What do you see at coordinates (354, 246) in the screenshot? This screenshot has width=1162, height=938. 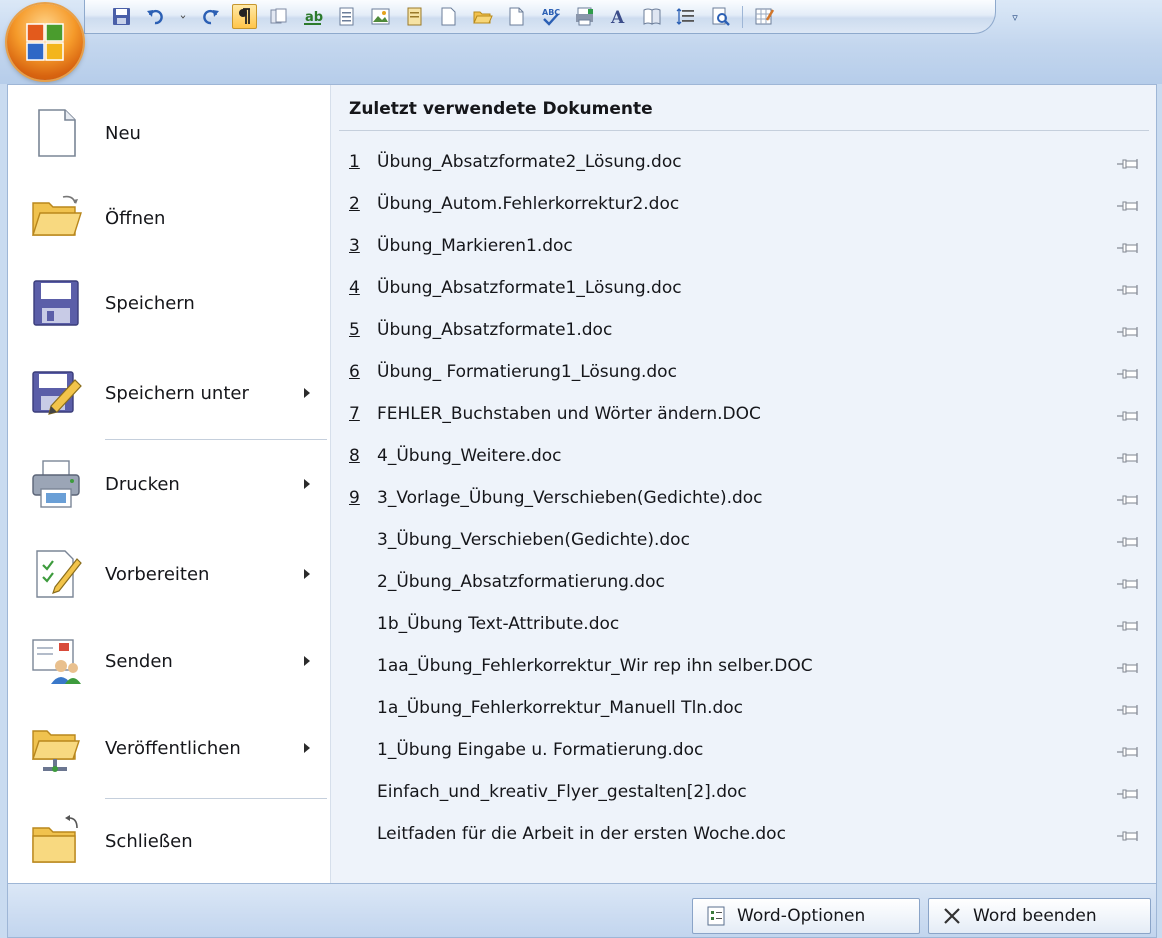 I see `recent-document-number: 3` at bounding box center [354, 246].